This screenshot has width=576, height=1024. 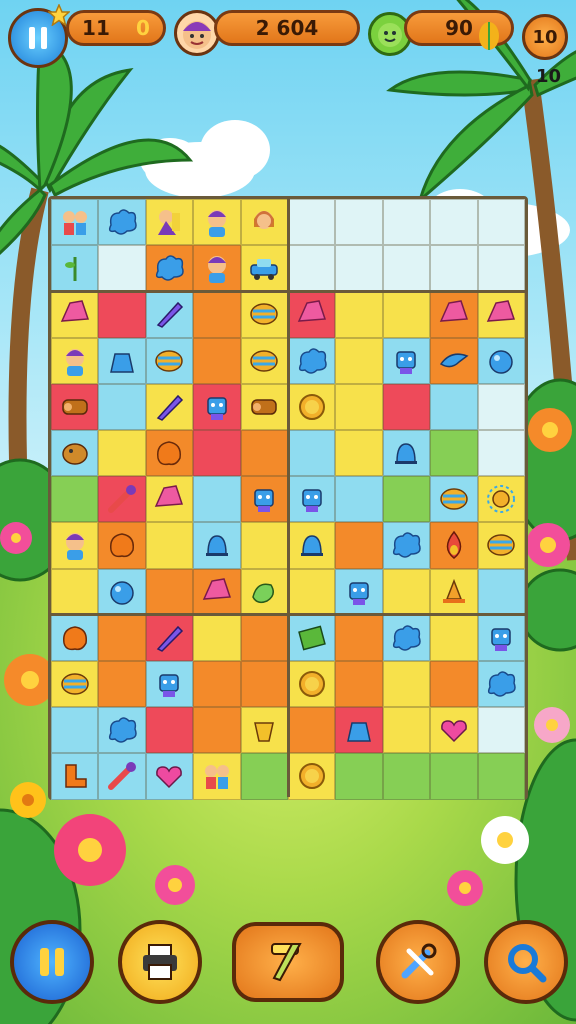 I want to click on brush-button, so click(x=288, y=962).